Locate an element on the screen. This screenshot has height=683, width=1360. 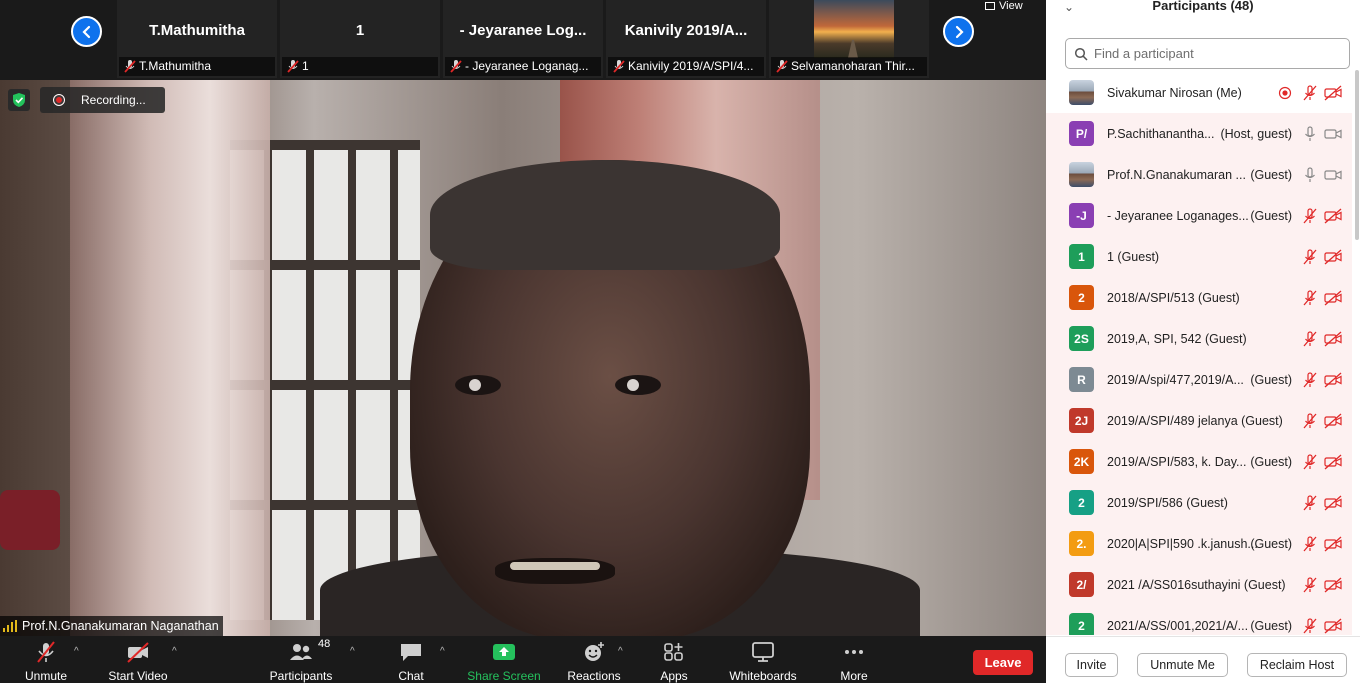
participant-name: 2021 /A/SS016suthayini (Guest) is located at coordinates (1196, 584).